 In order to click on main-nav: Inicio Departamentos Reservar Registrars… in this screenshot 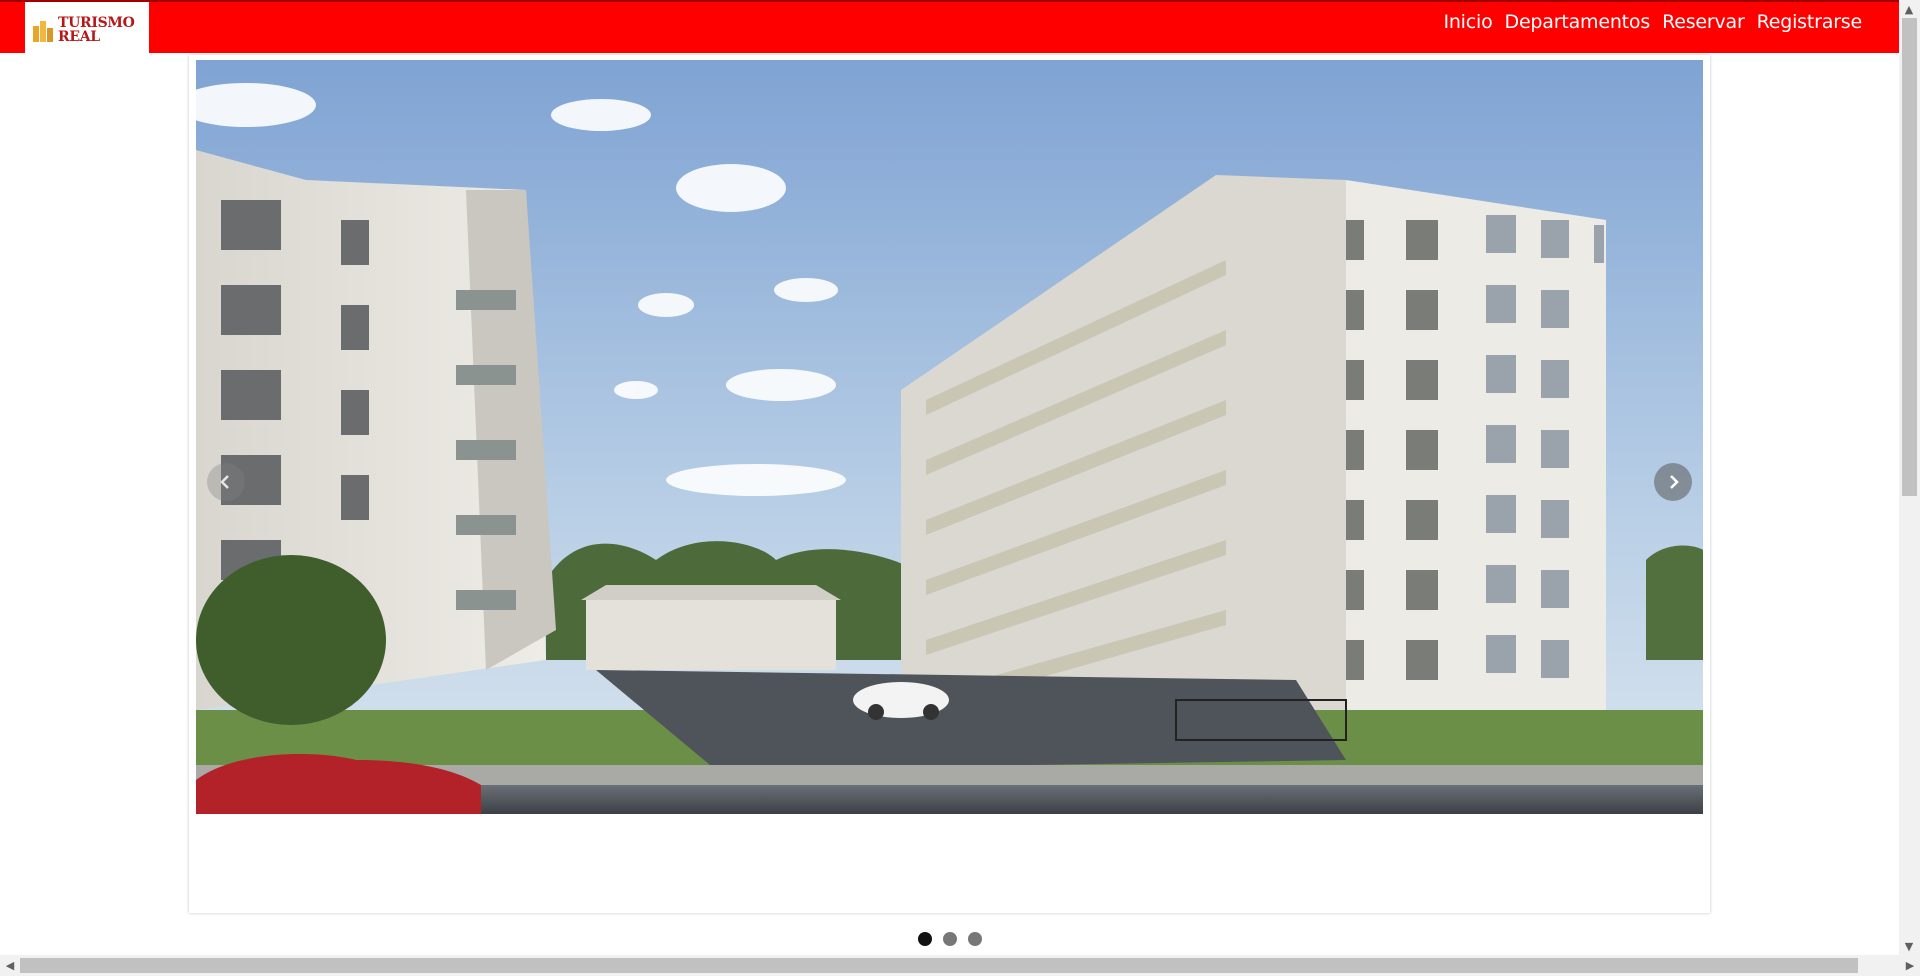, I will do `click(1652, 22)`.